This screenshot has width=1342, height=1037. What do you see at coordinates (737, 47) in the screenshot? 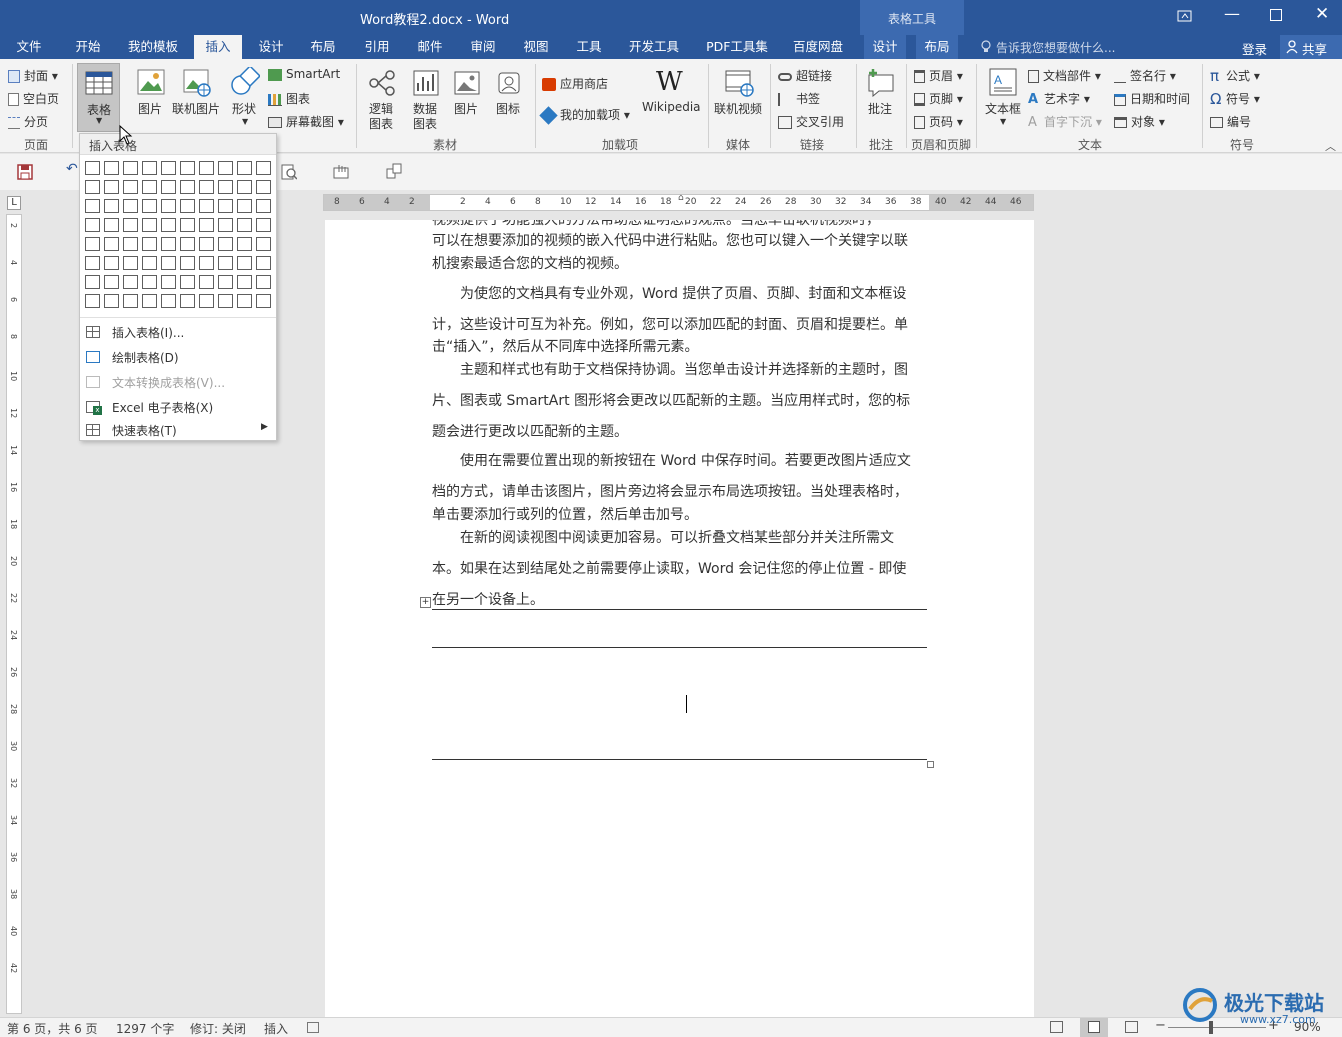
I see `tab-pdf-tools: PDF工具集` at bounding box center [737, 47].